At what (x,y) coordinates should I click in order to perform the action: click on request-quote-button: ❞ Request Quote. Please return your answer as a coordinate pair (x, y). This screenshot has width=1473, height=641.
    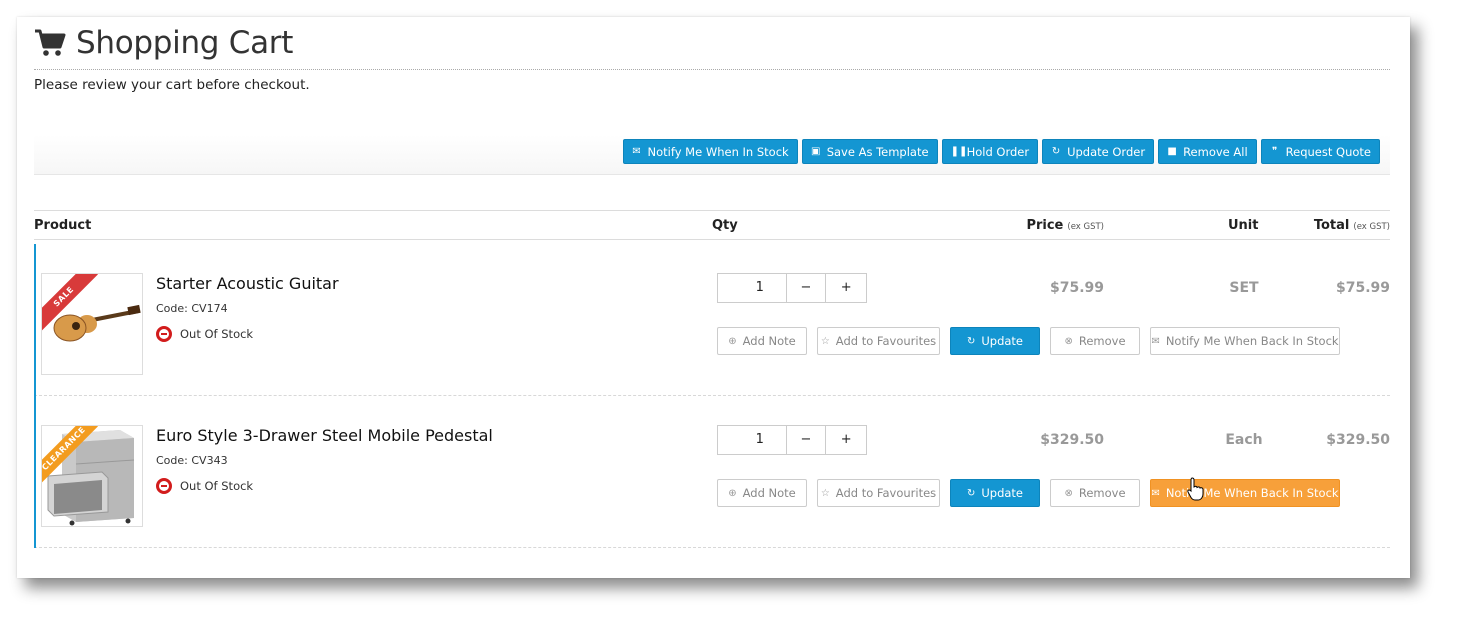
    Looking at the image, I should click on (1320, 151).